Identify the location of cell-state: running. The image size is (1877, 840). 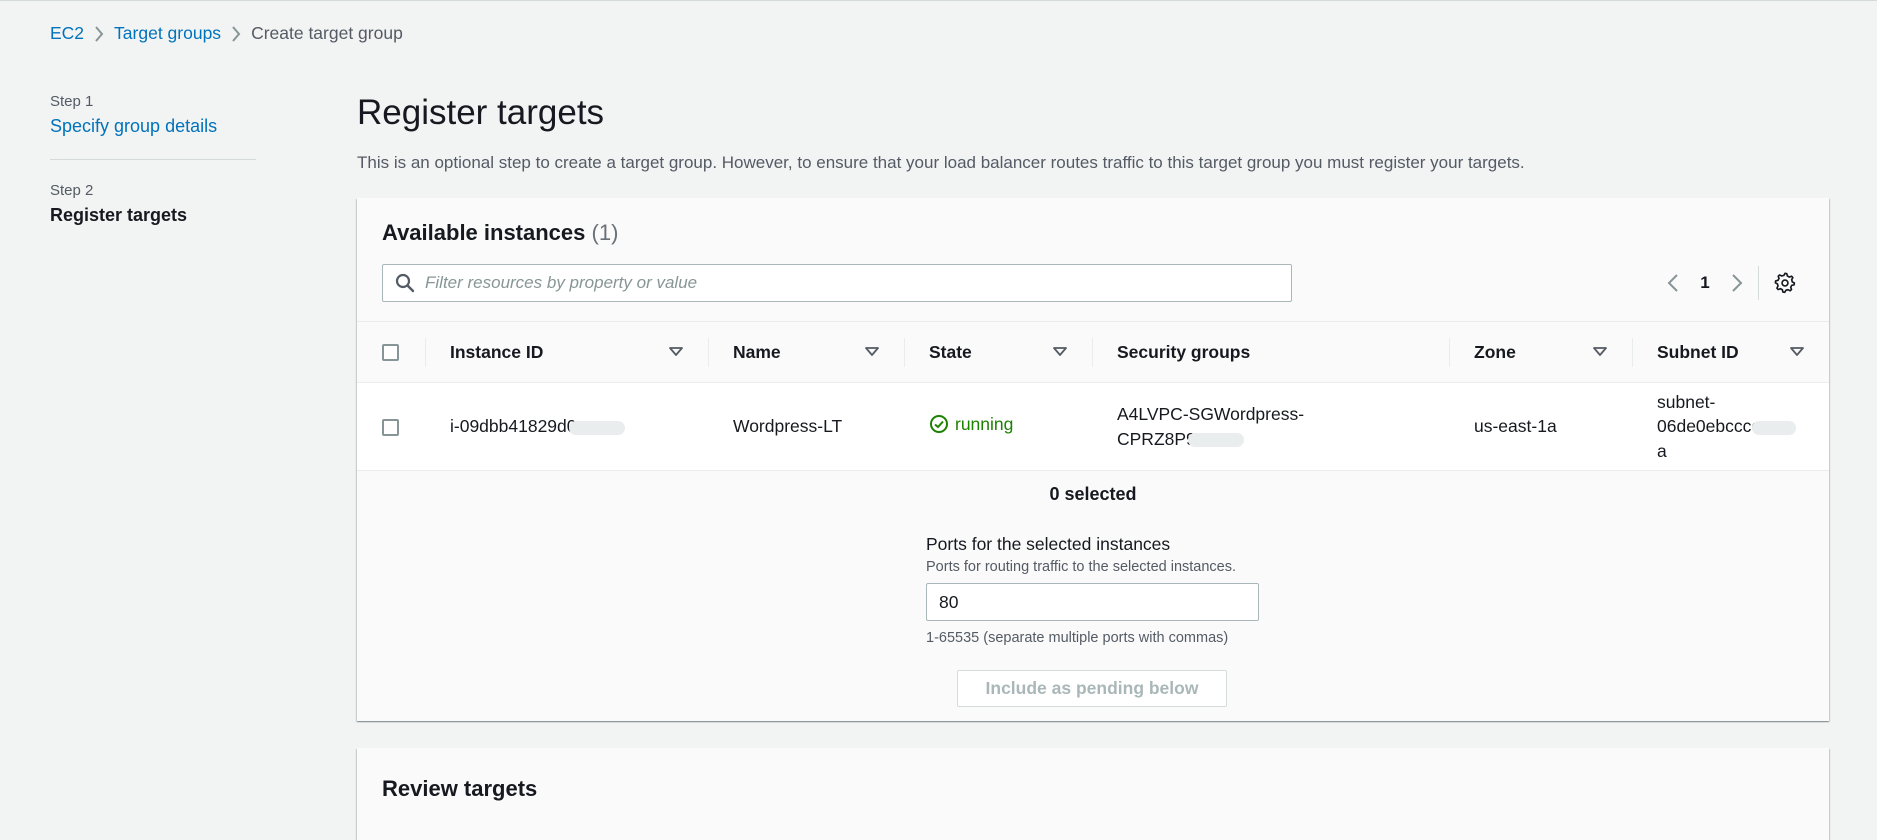
(998, 426).